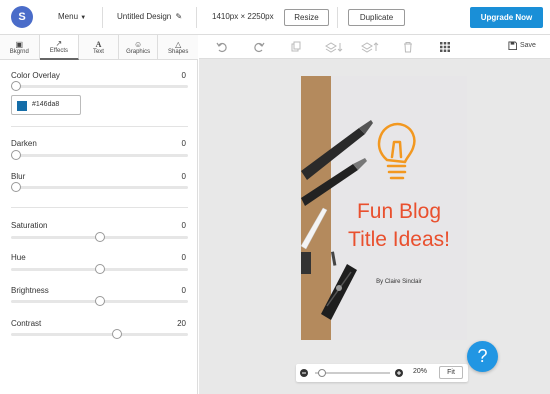 The image size is (550, 394). Describe the element at coordinates (19, 52) in the screenshot. I see `tab-label: Bkgrnd` at that location.